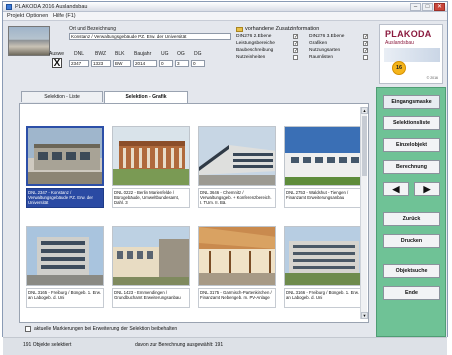 The image size is (452, 355). I want to click on next-button: ▶, so click(427, 189).